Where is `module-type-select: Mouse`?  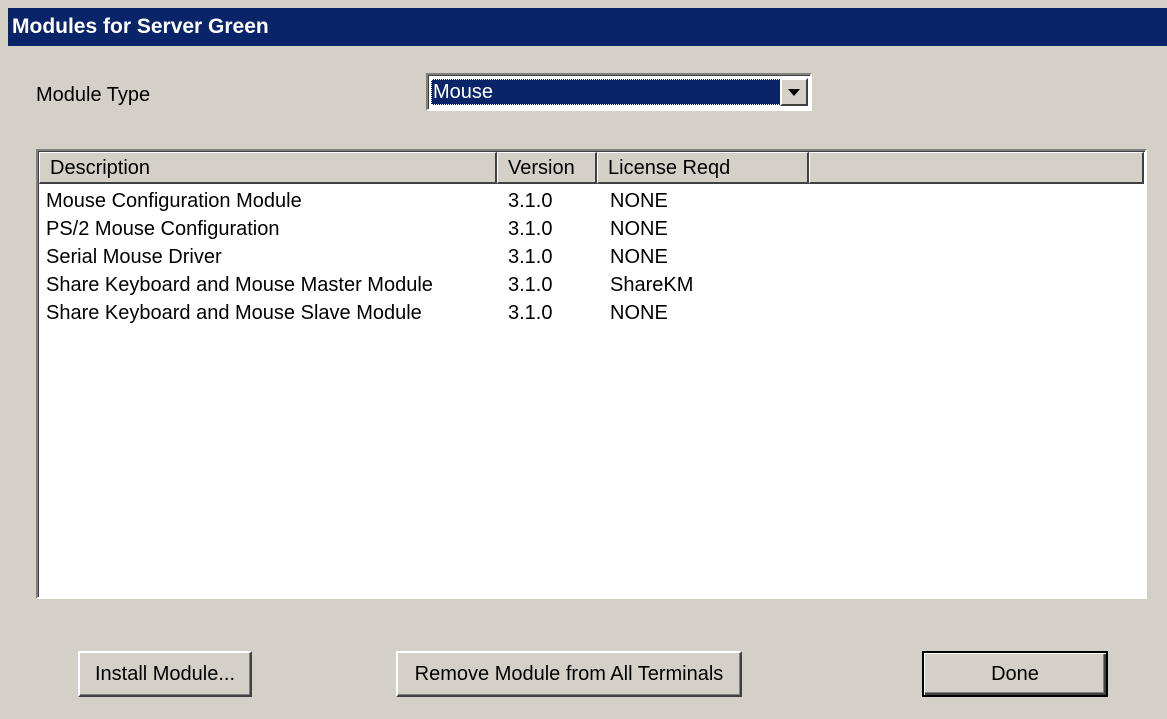
module-type-select: Mouse is located at coordinates (619, 92).